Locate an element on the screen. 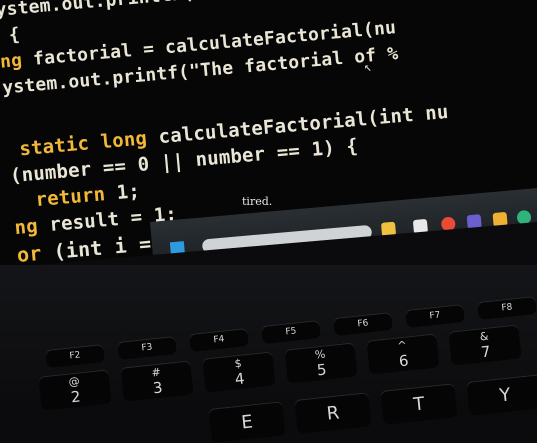 The height and width of the screenshot is (443, 537). browser-icon is located at coordinates (420, 226).